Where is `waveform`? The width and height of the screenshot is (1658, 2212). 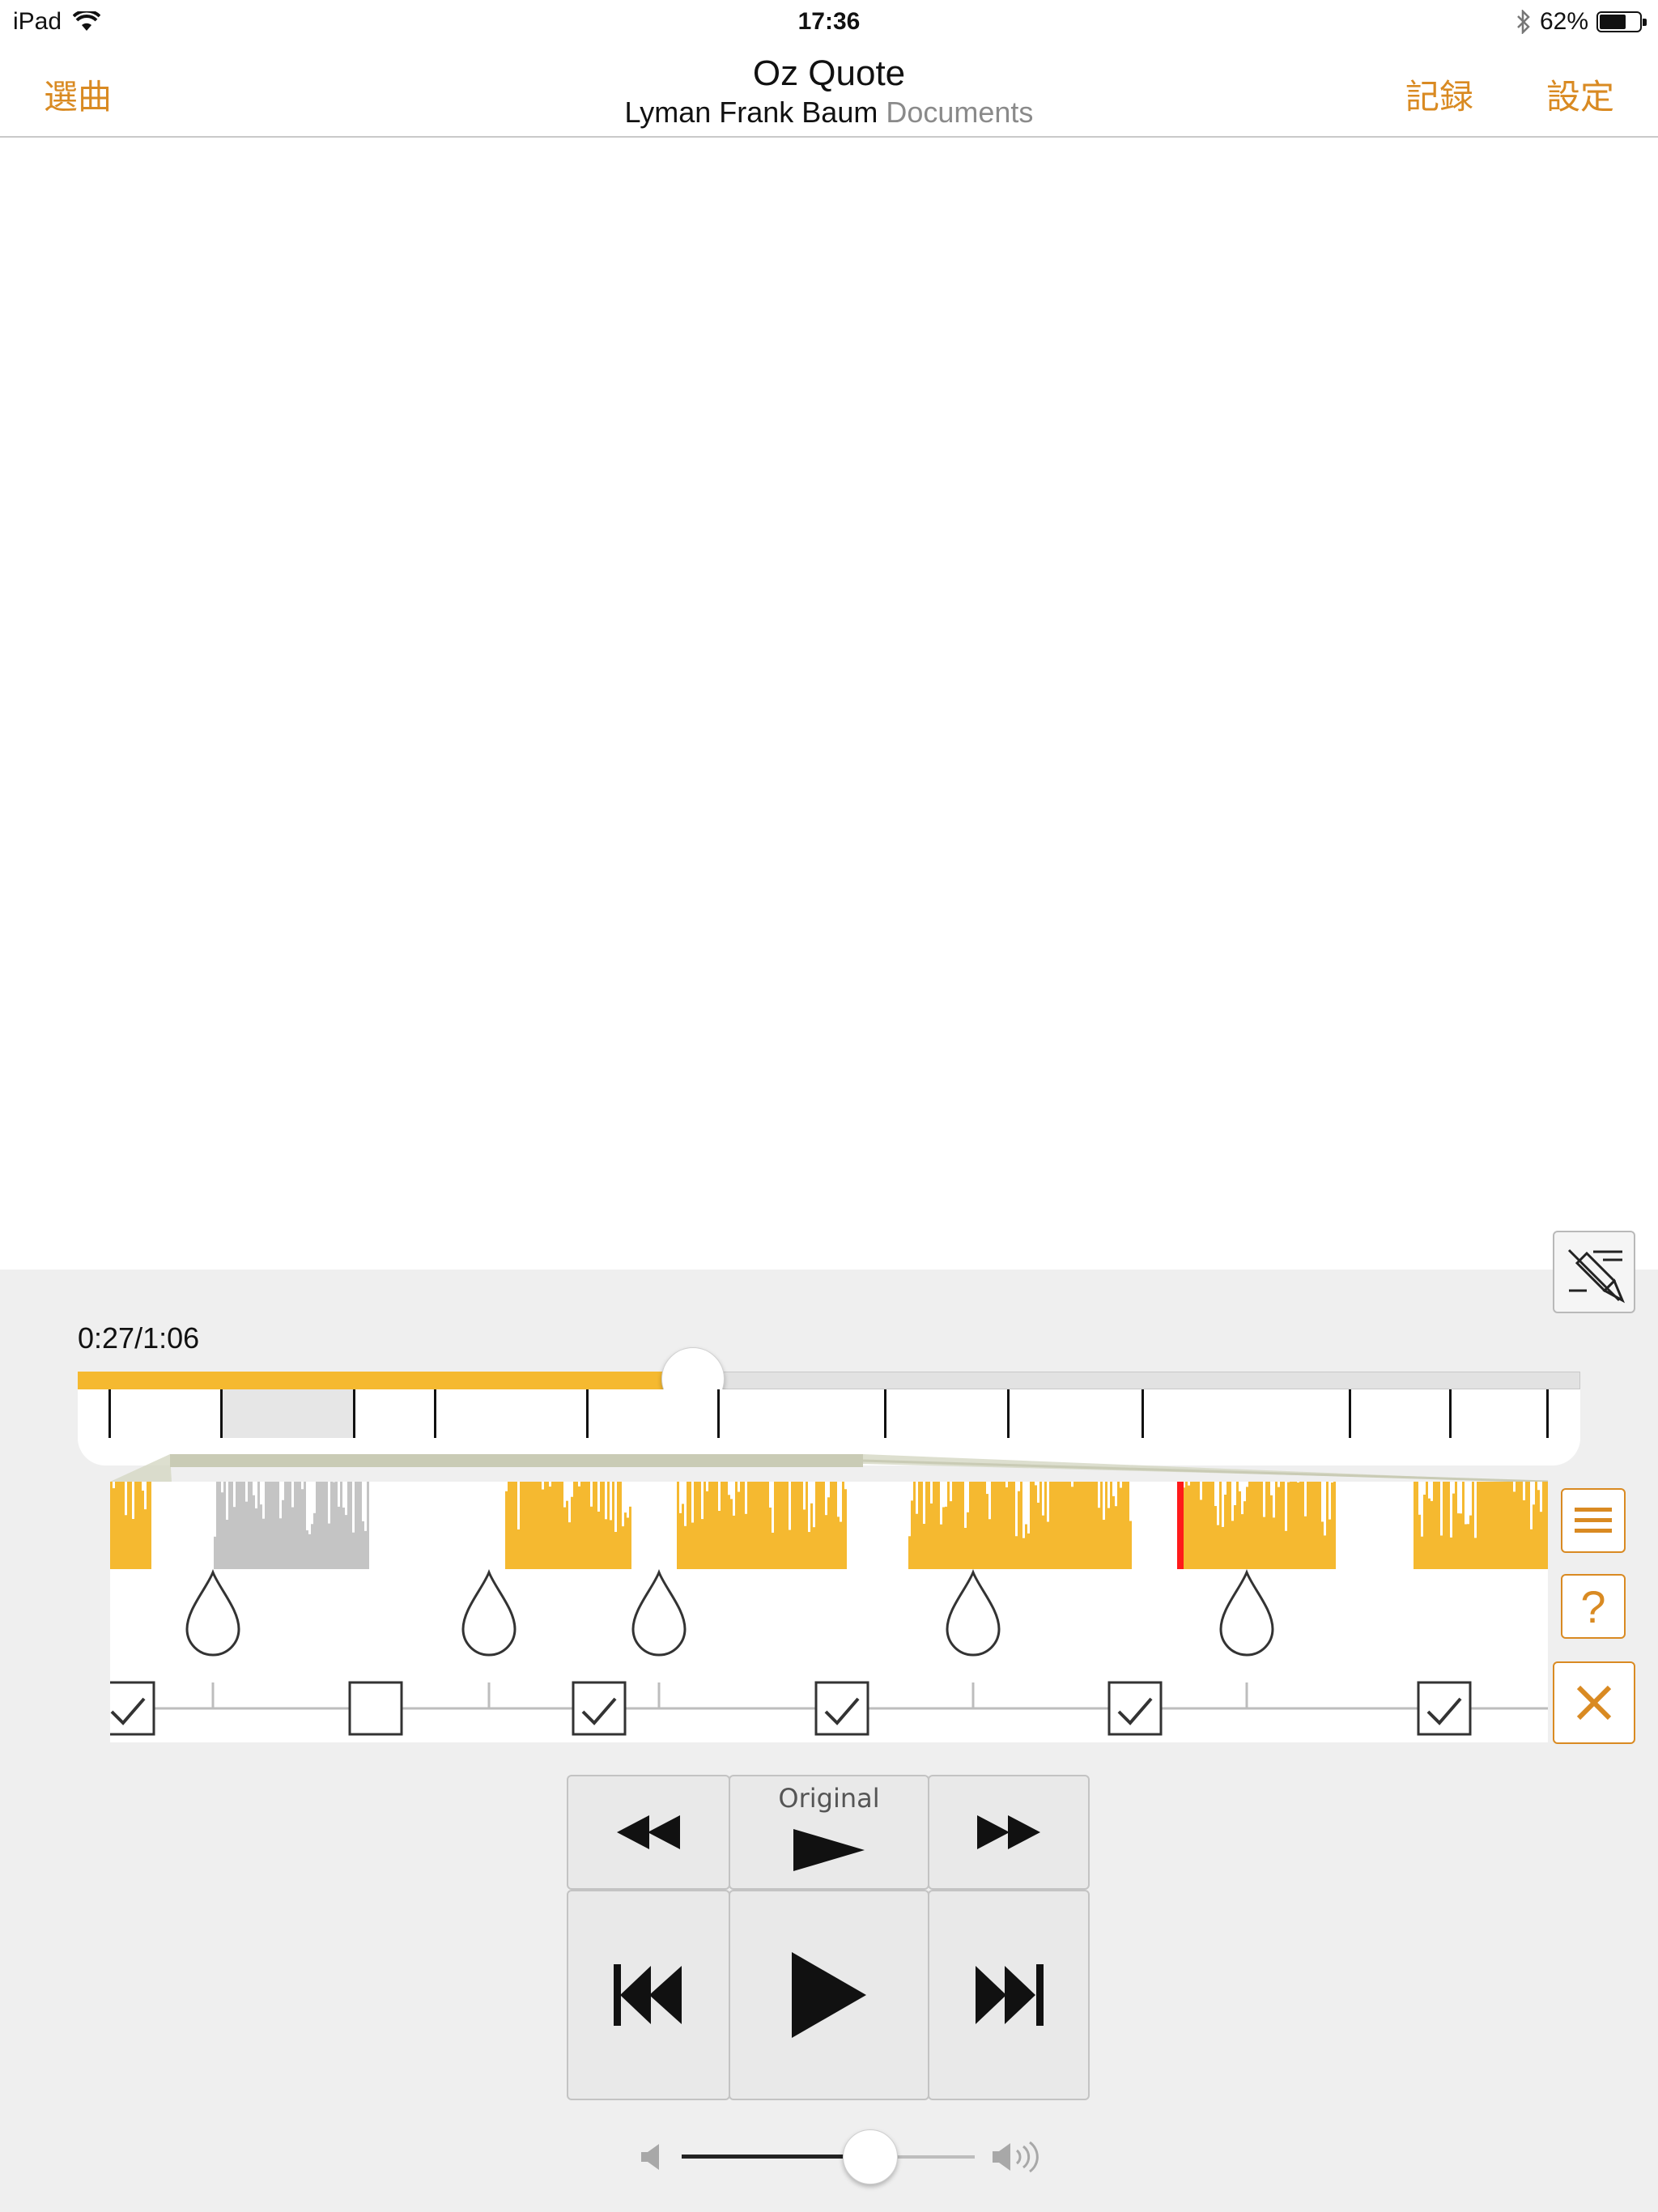 waveform is located at coordinates (829, 1525).